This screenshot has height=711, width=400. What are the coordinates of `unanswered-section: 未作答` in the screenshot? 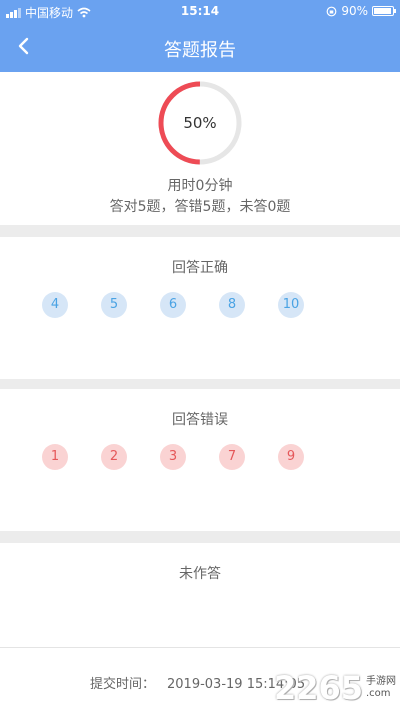 It's located at (200, 595).